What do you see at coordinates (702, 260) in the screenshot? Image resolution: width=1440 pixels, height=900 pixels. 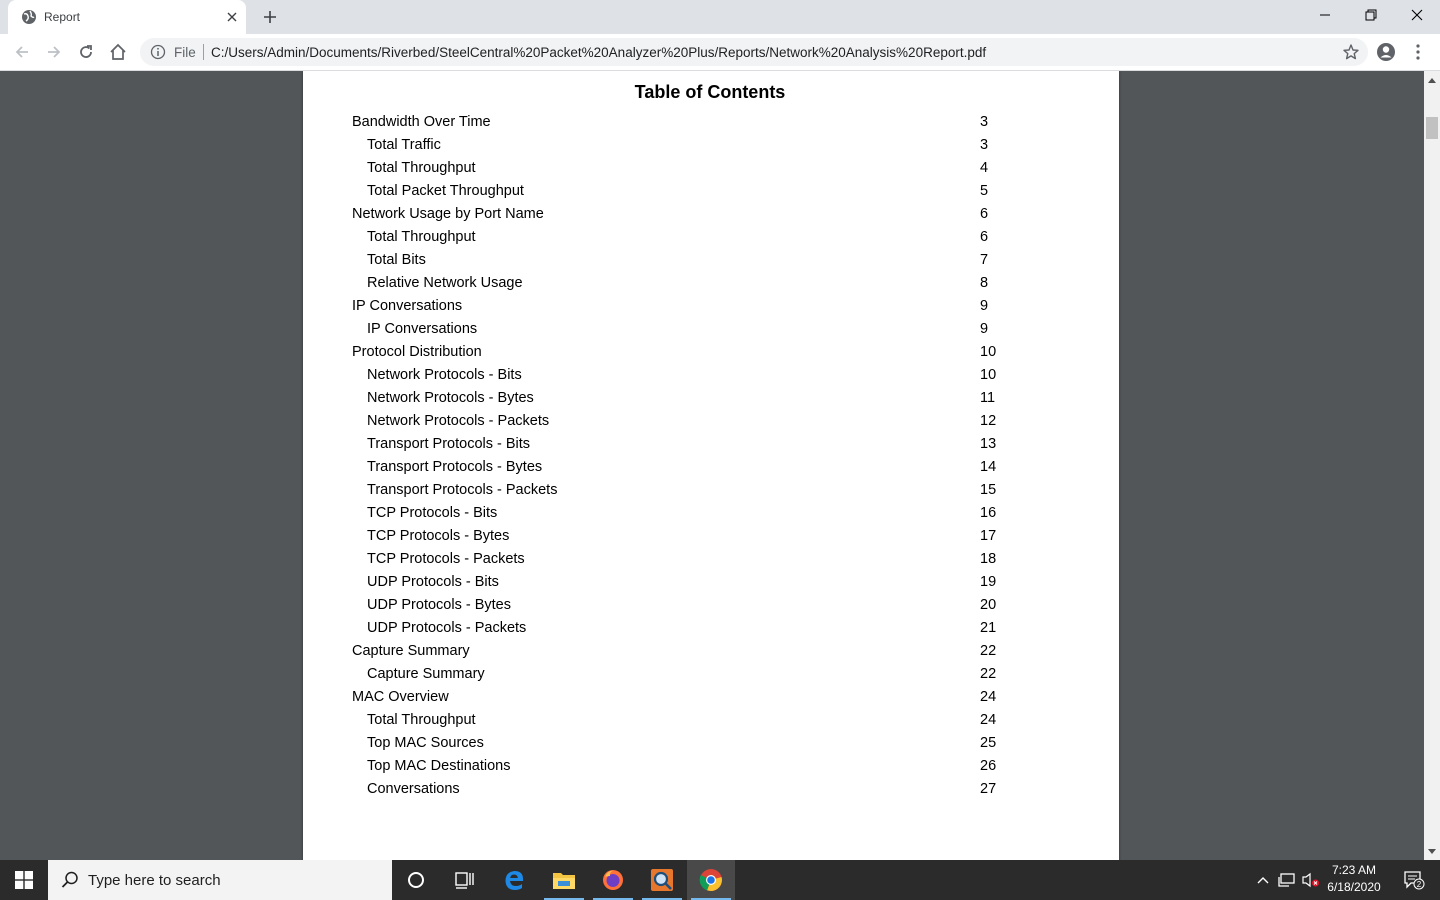 I see `toc-entry: Total Bits 7` at bounding box center [702, 260].